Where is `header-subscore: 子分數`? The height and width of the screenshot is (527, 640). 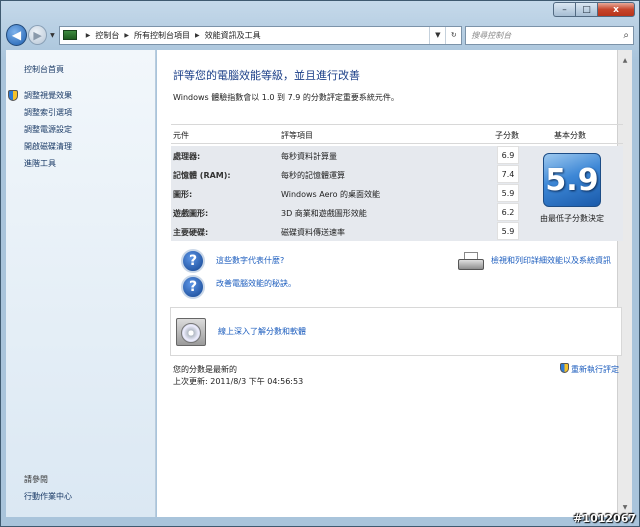
header-subscore: 子分數 is located at coordinates (507, 135).